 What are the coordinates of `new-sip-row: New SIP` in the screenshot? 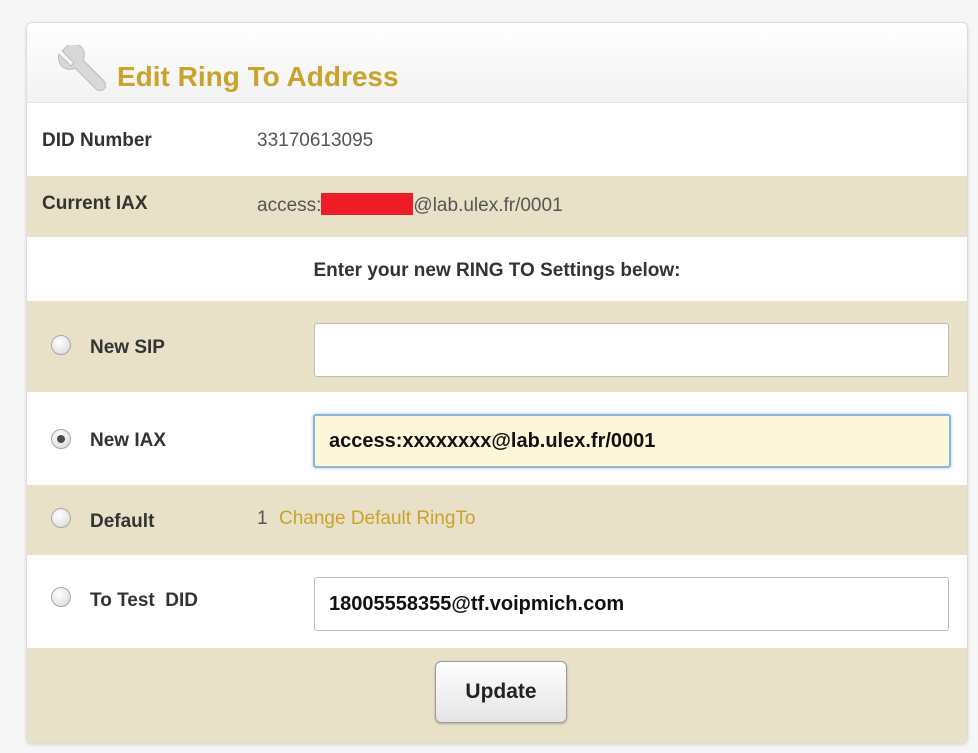 It's located at (497, 346).